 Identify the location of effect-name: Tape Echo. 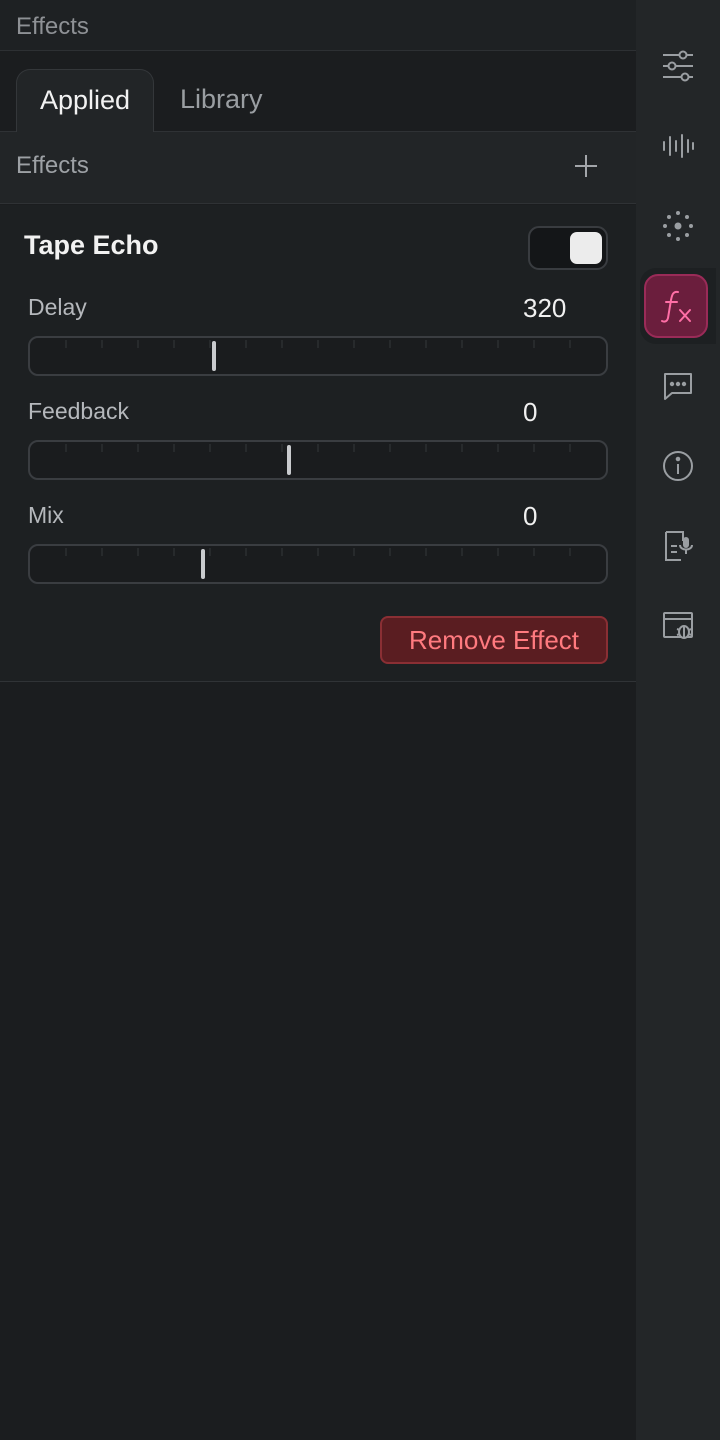
(91, 245).